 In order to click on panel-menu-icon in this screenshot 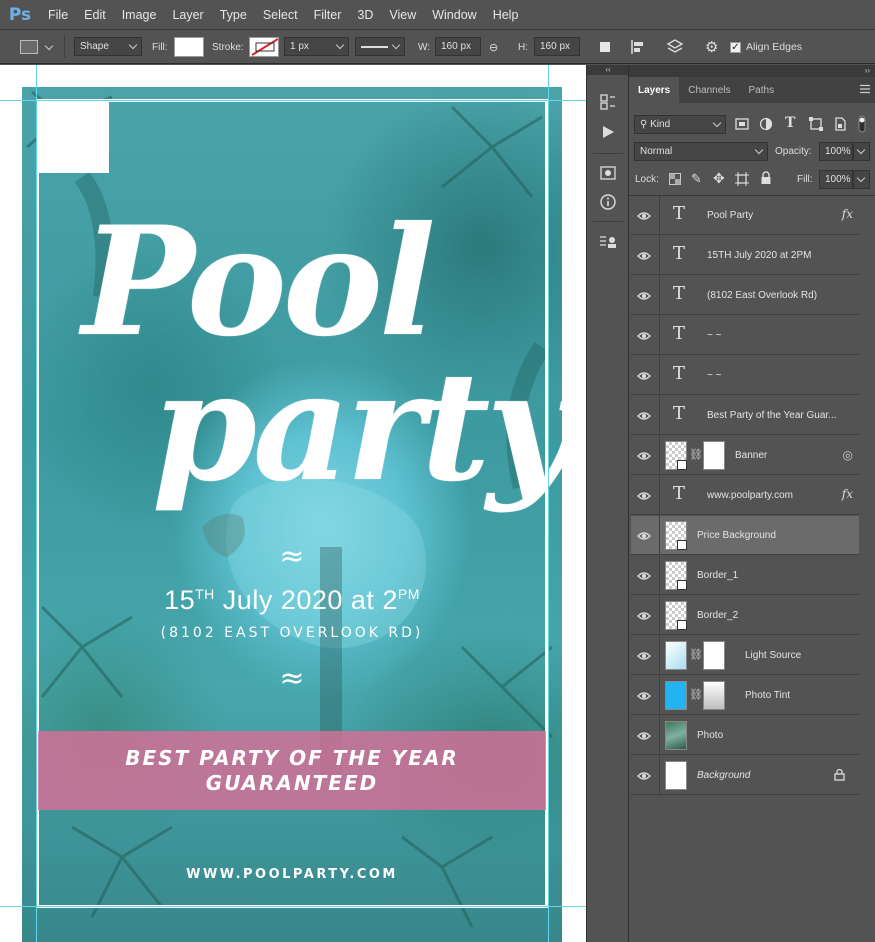, I will do `click(865, 89)`.